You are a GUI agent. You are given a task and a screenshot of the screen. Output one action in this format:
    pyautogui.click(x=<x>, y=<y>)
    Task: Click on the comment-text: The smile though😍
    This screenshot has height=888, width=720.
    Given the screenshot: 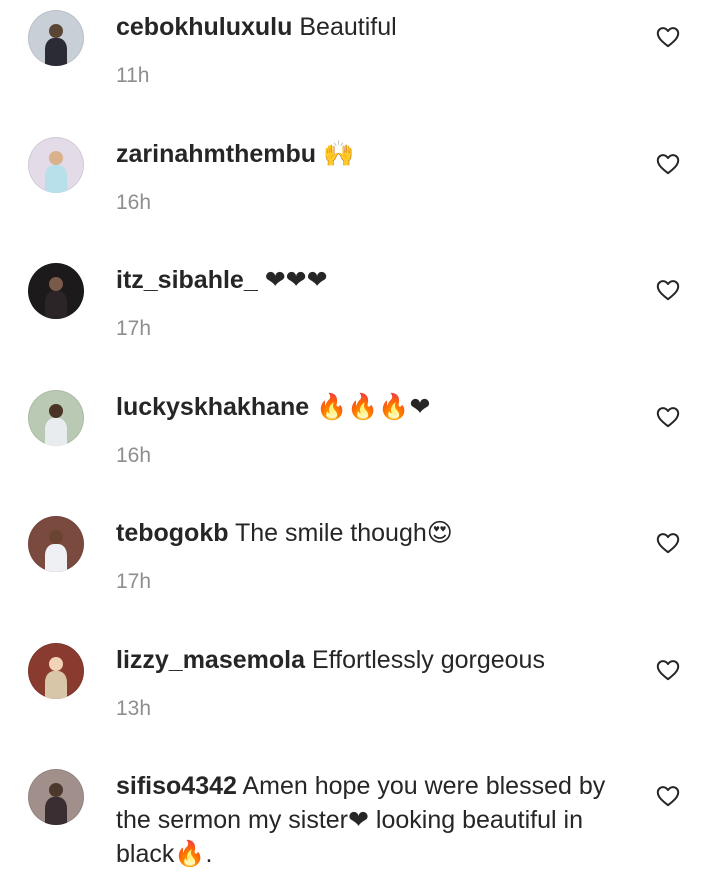 What is the action you would take?
    pyautogui.click(x=344, y=533)
    